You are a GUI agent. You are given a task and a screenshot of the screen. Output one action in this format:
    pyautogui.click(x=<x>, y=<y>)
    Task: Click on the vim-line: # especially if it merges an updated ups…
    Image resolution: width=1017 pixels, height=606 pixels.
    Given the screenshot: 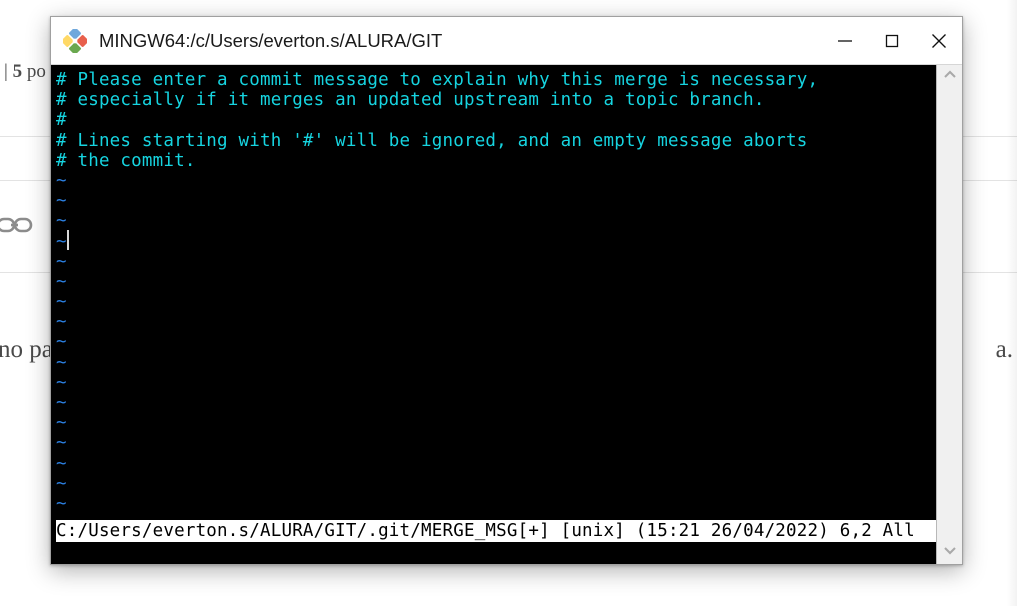 What is the action you would take?
    pyautogui.click(x=410, y=100)
    